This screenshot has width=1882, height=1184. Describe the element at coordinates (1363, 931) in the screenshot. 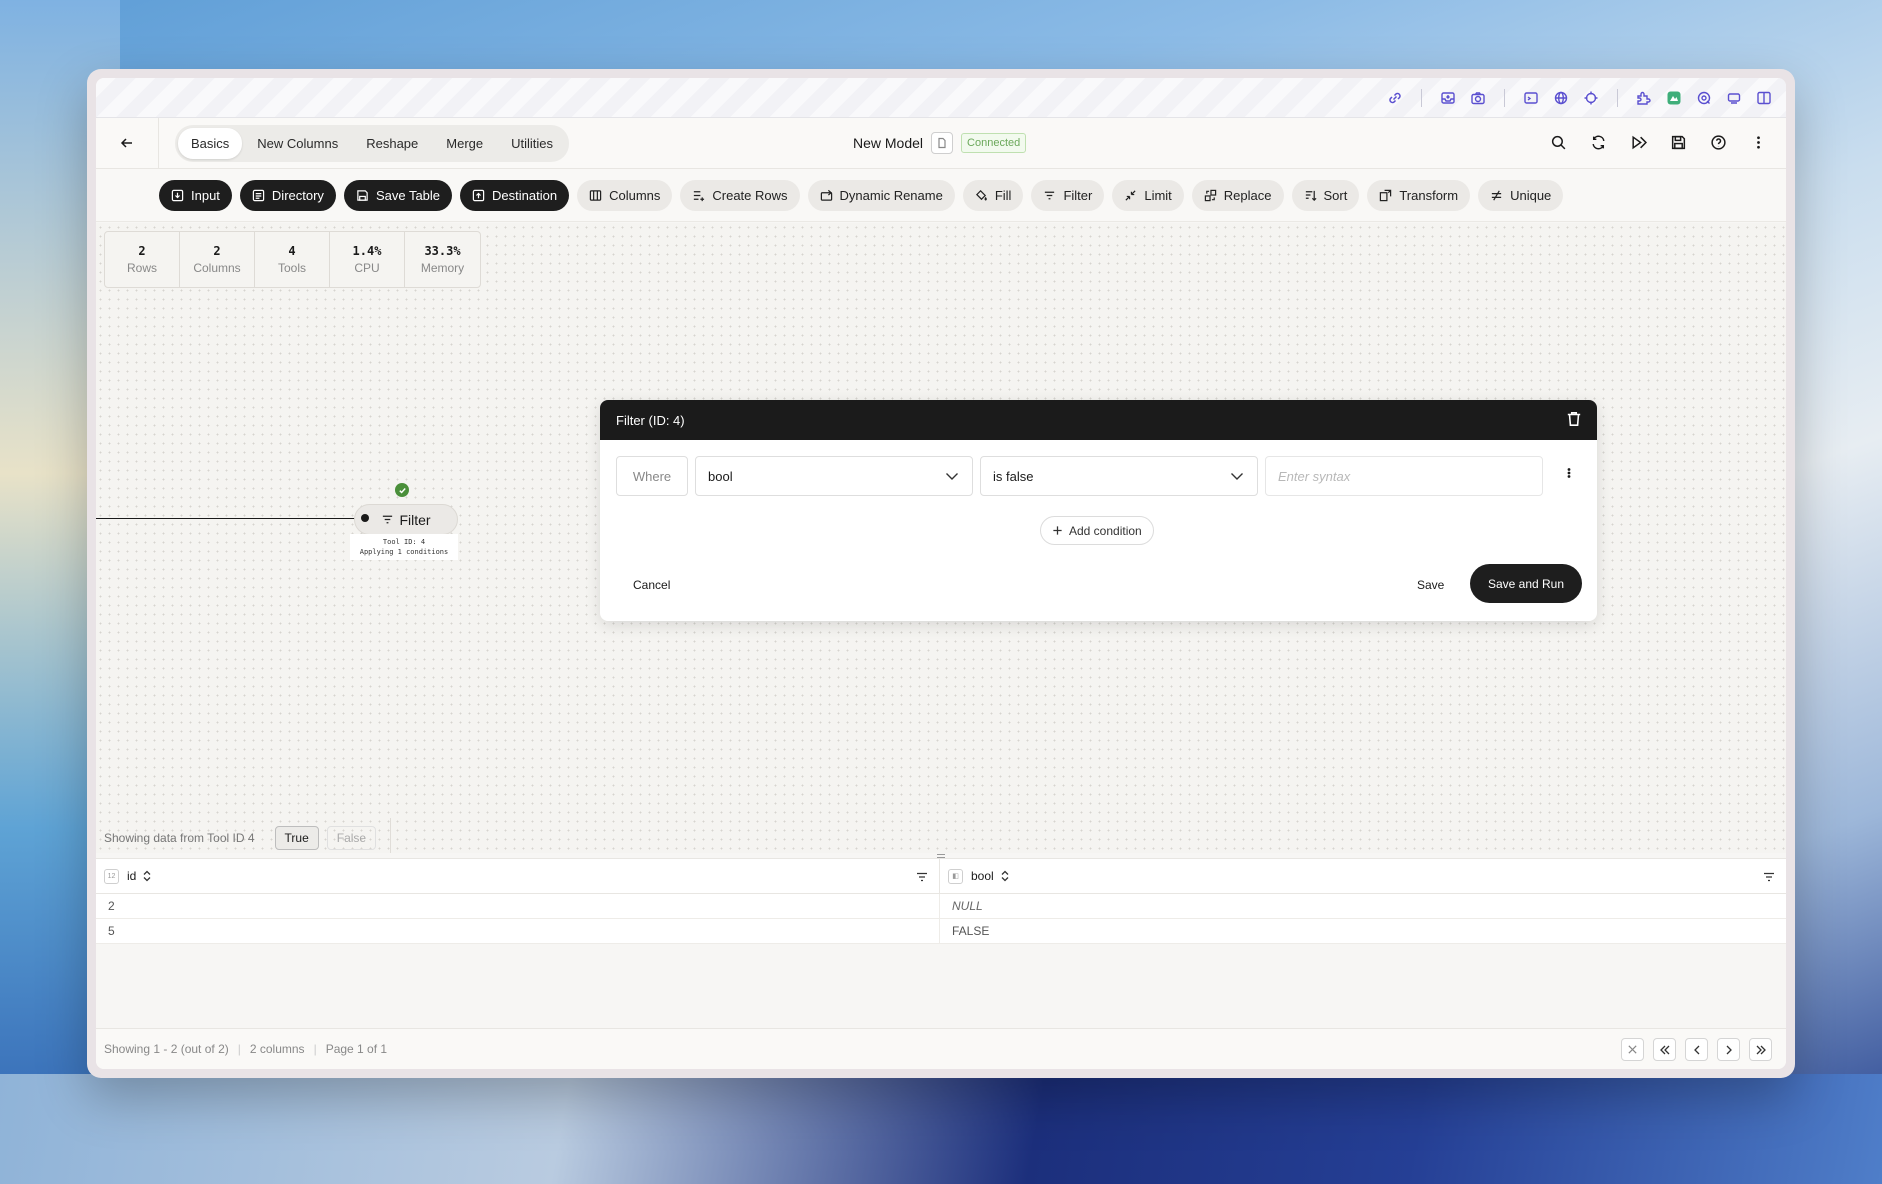

I see `cell-bool: FALSE` at that location.